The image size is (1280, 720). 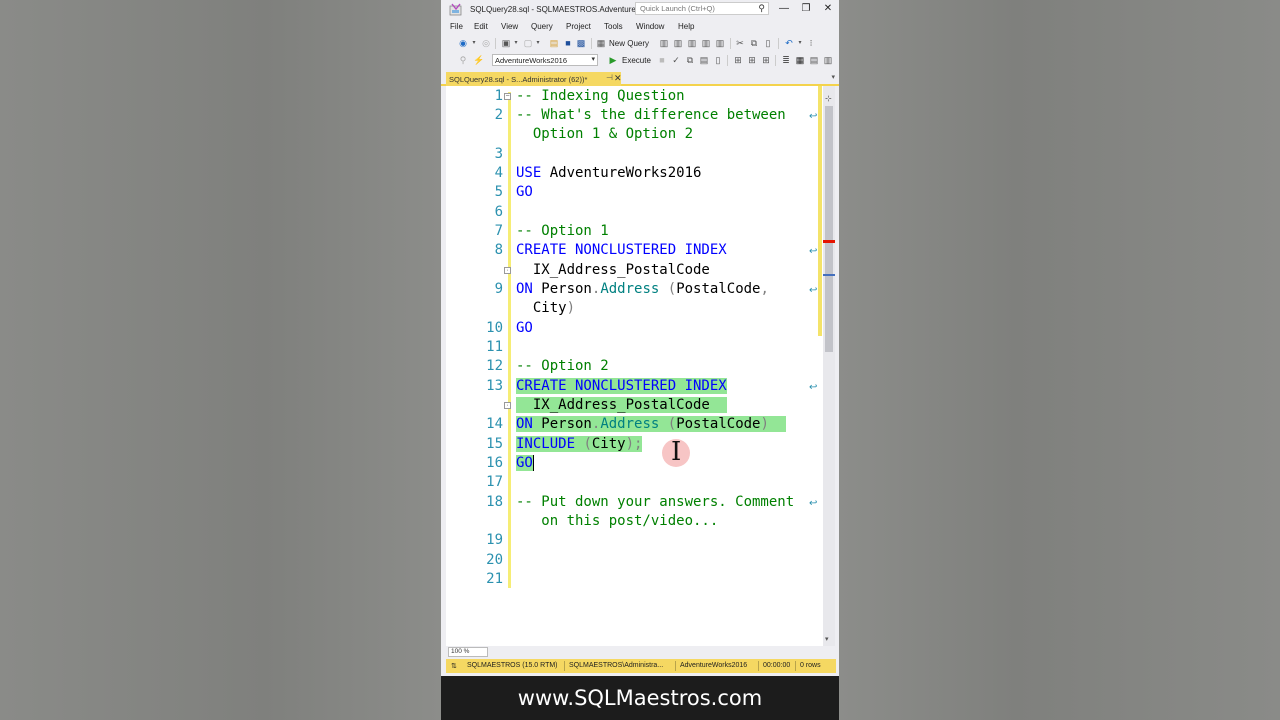 I want to click on quick-launch-input: Quick Launch (Ctrl+Q) ⚲, so click(x=702, y=8).